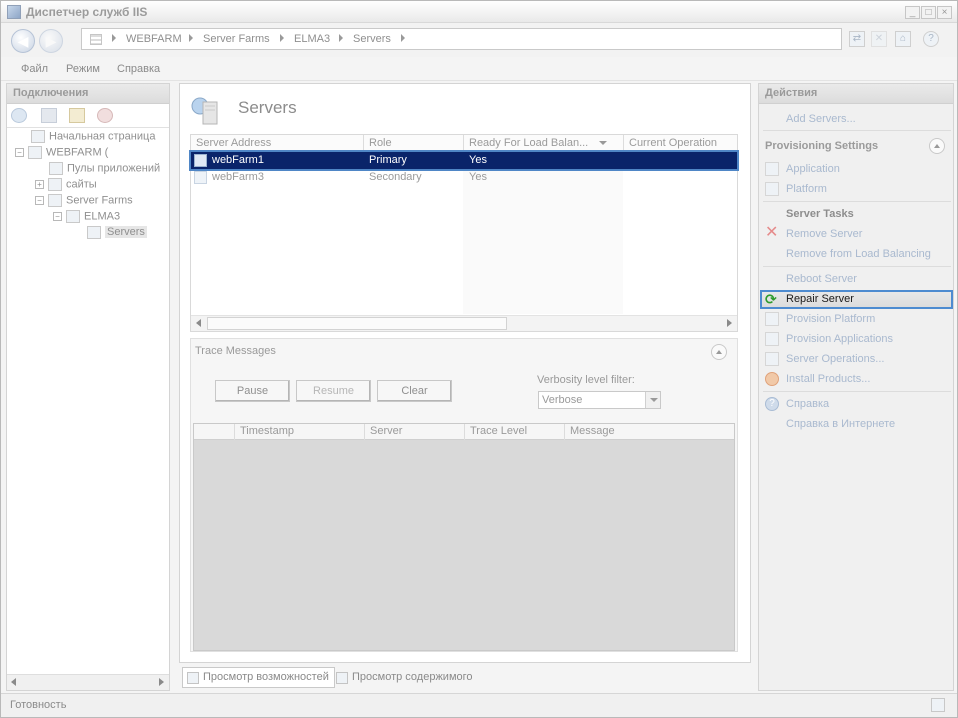 The width and height of the screenshot is (958, 718). I want to click on tab-features-view: Просмотр возможностей, so click(258, 677).